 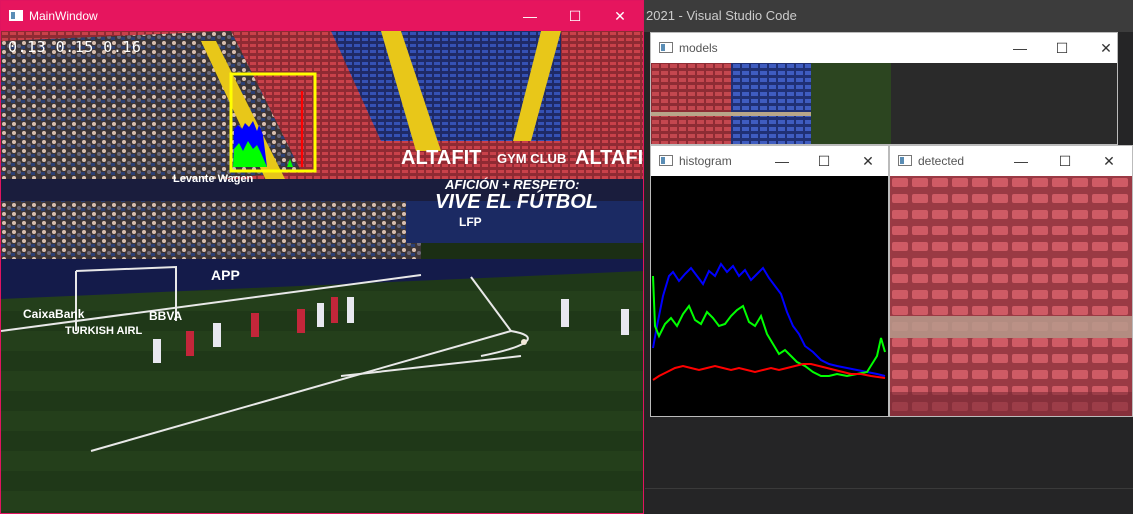 What do you see at coordinates (104, 331) in the screenshot?
I see `turkish-ad: TURKISH AIRL` at bounding box center [104, 331].